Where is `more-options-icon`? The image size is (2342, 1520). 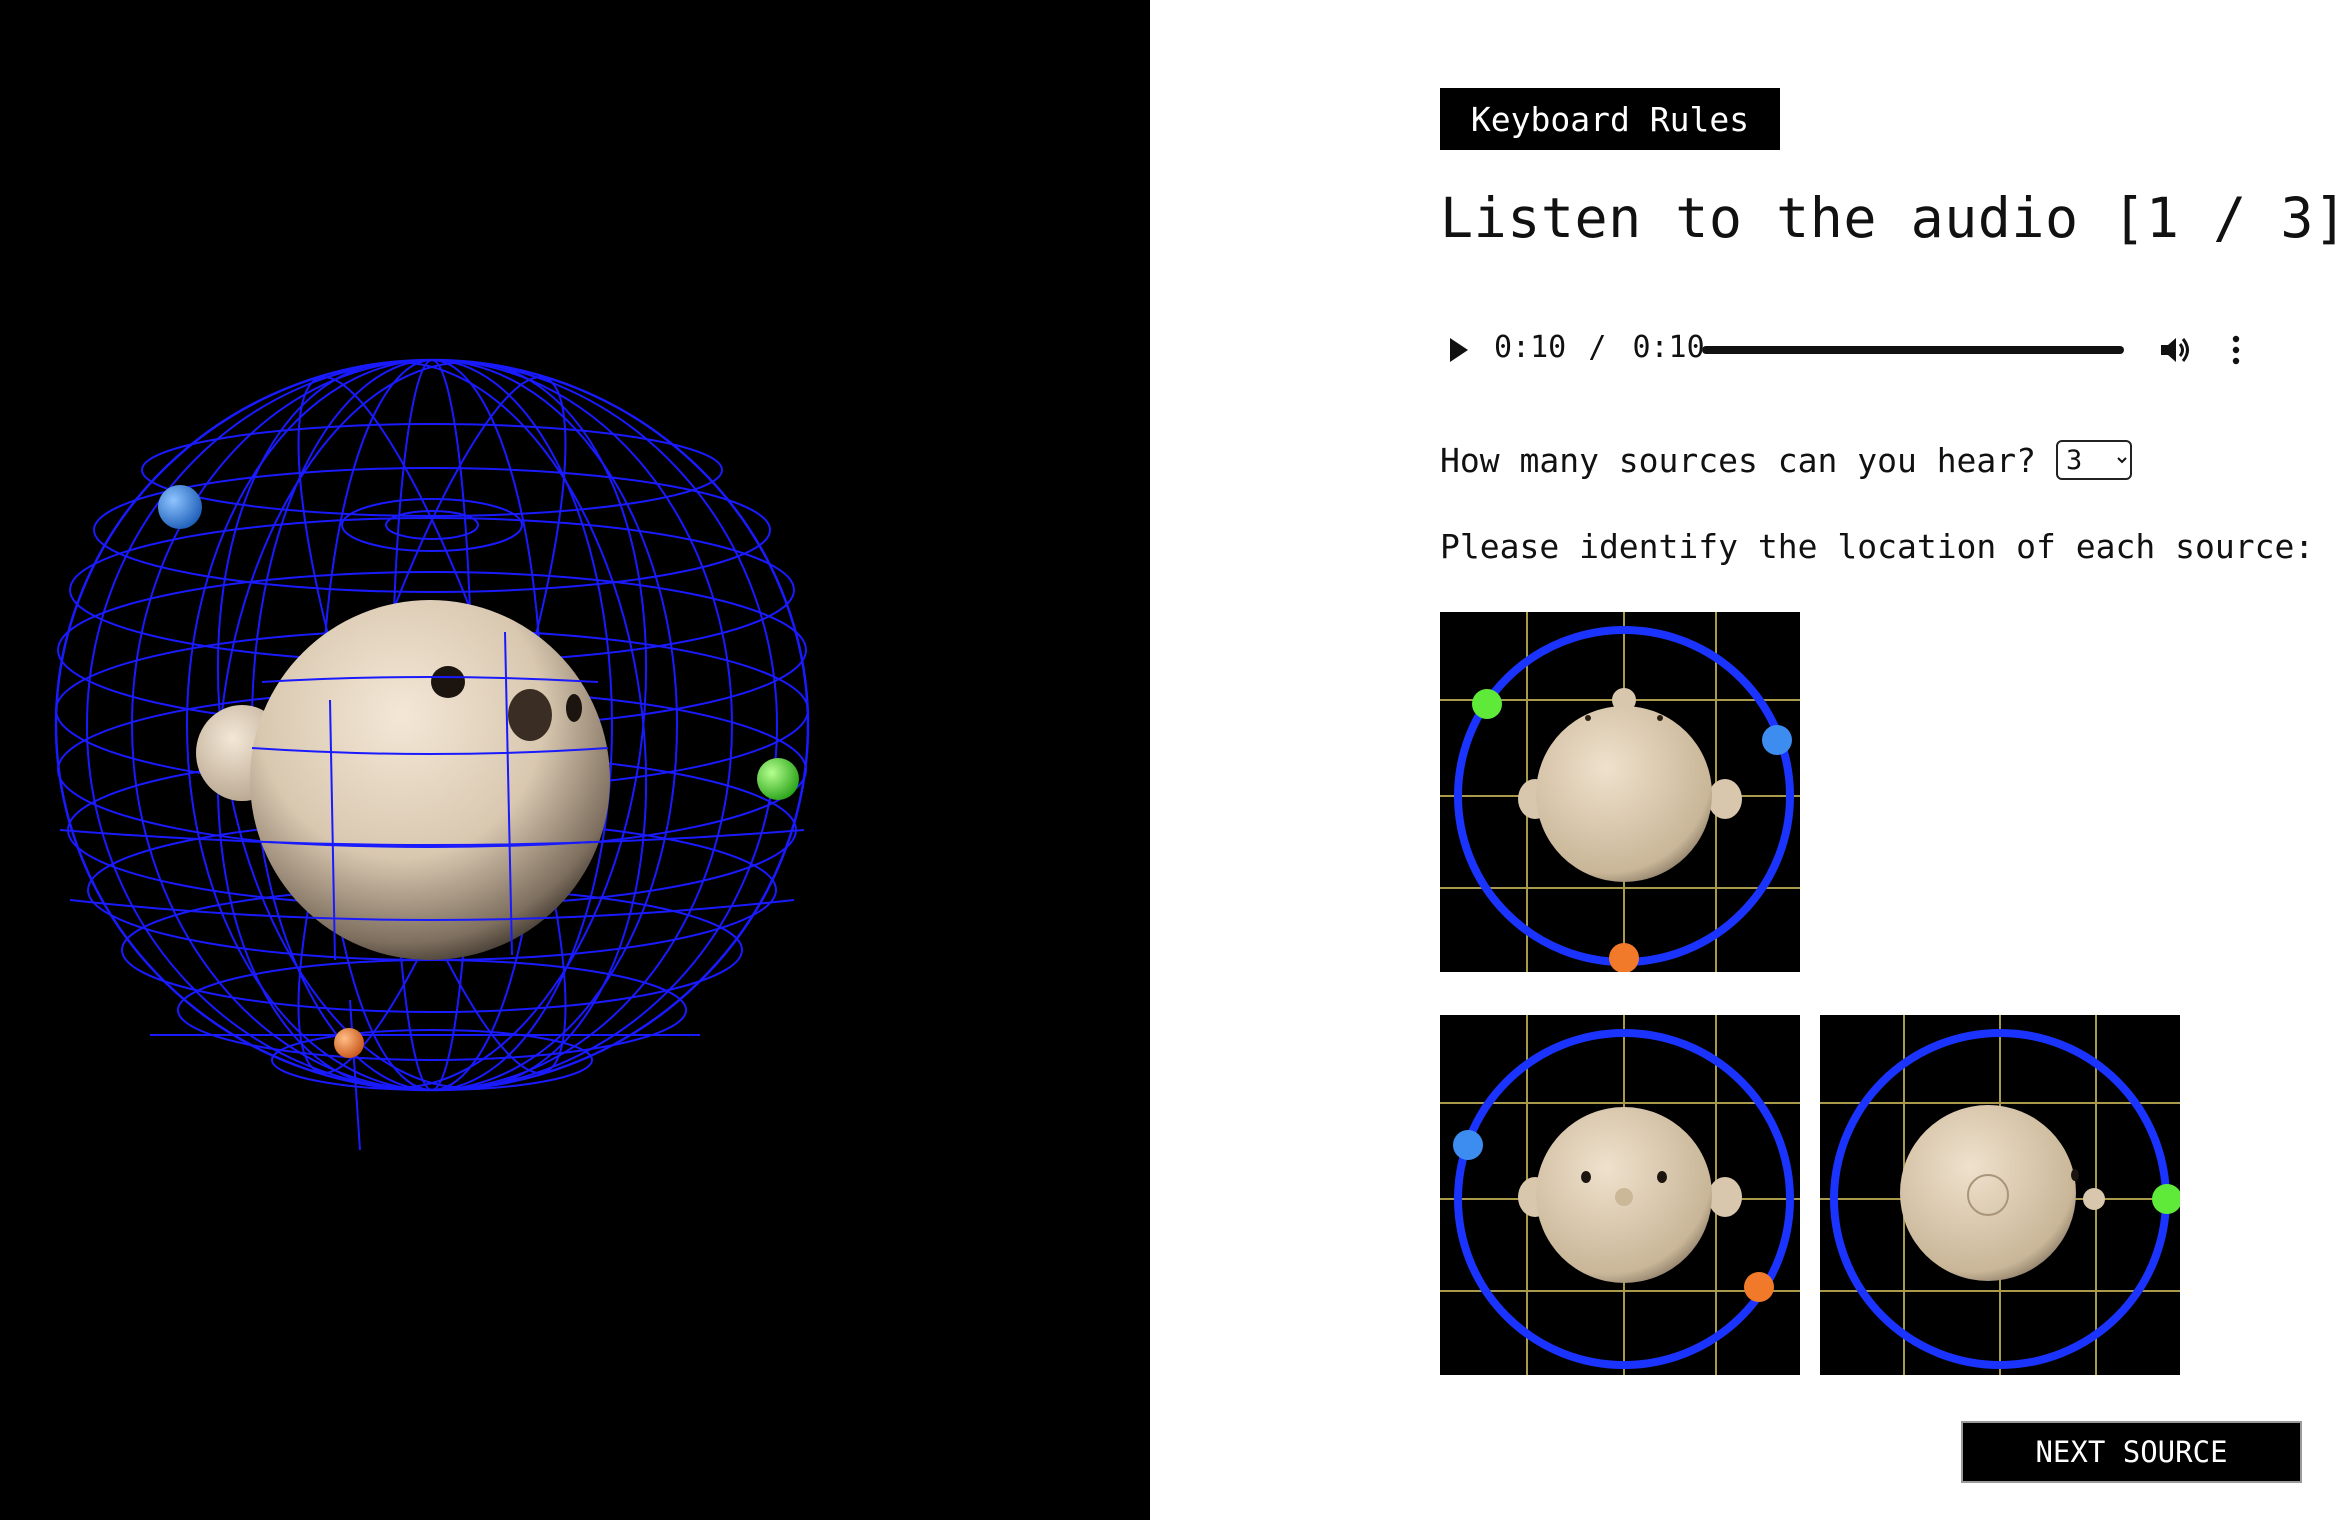 more-options-icon is located at coordinates (2236, 350).